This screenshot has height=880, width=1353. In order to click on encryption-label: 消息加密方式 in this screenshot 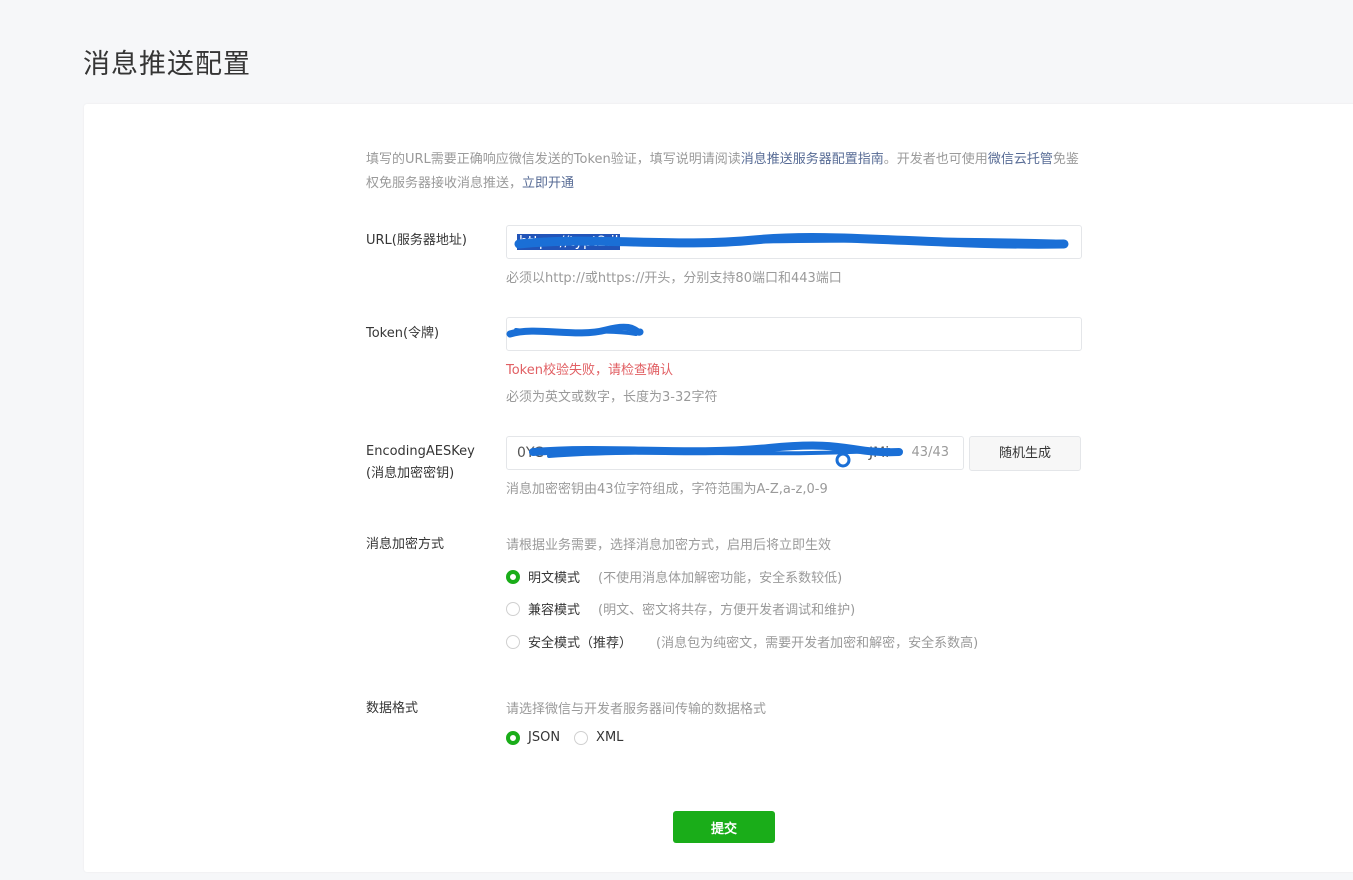, I will do `click(405, 544)`.